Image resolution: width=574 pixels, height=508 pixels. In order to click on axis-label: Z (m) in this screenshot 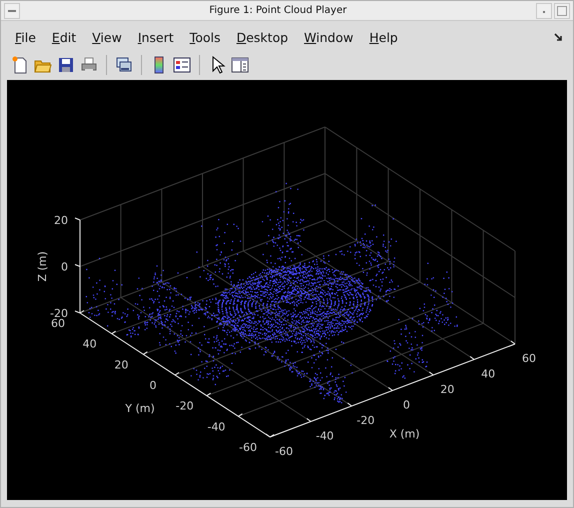, I will do `click(42, 266)`.